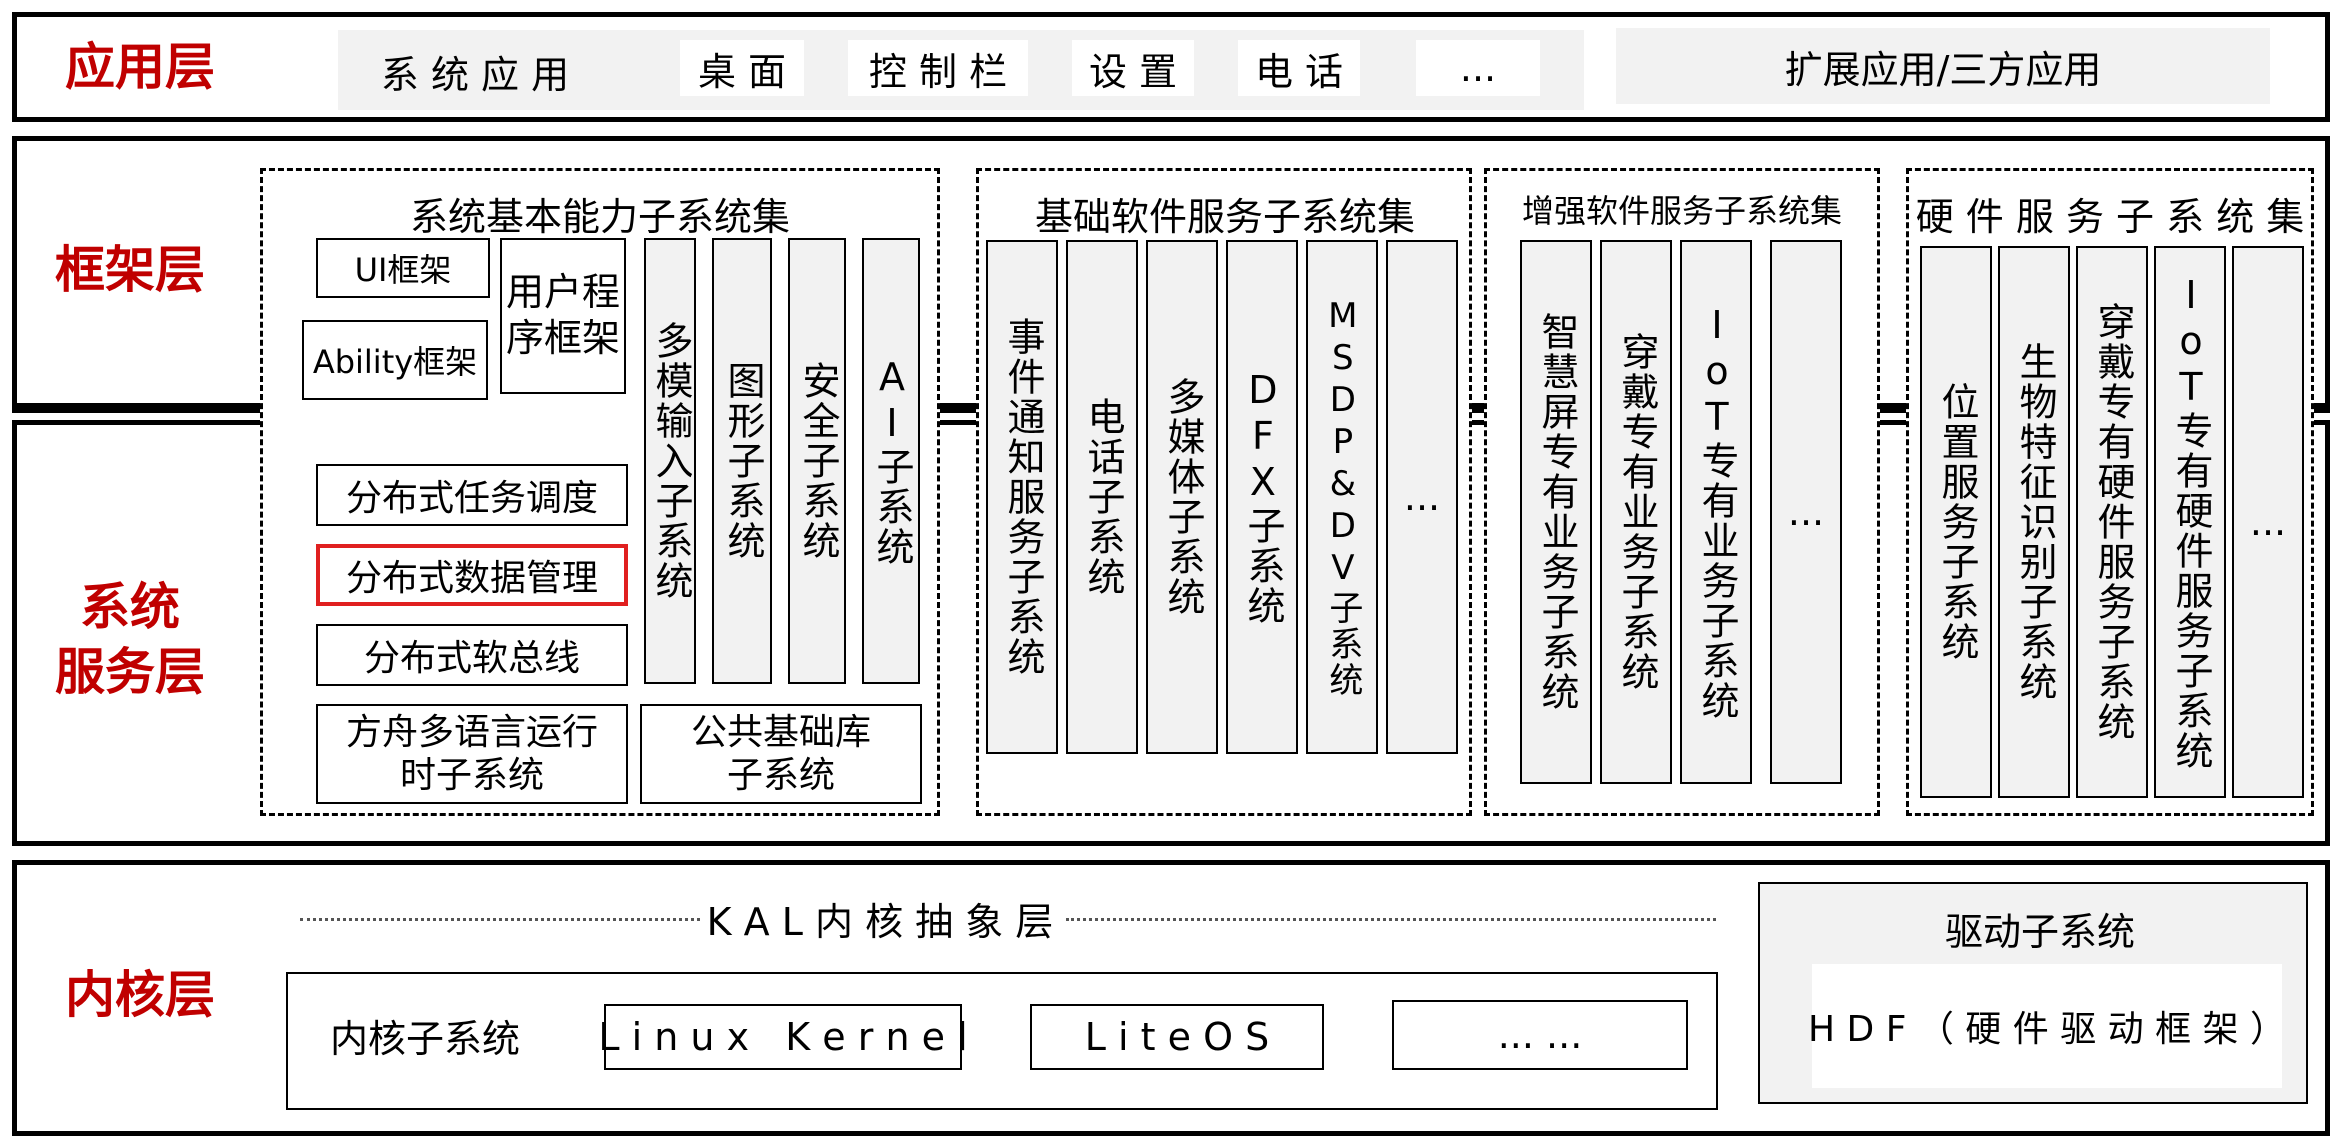  I want to click on iot-business-subsystem: IoT专有业务子系统, so click(1716, 512).